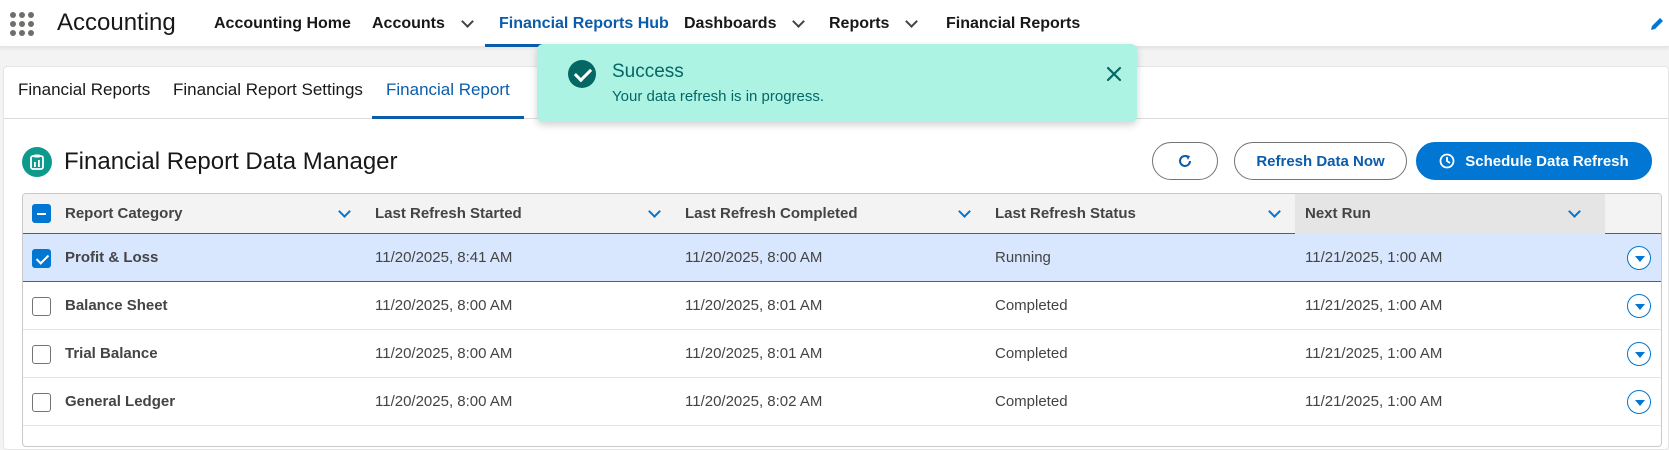 The image size is (1669, 450). I want to click on column-header-label: Last Refresh Status, so click(1065, 213).